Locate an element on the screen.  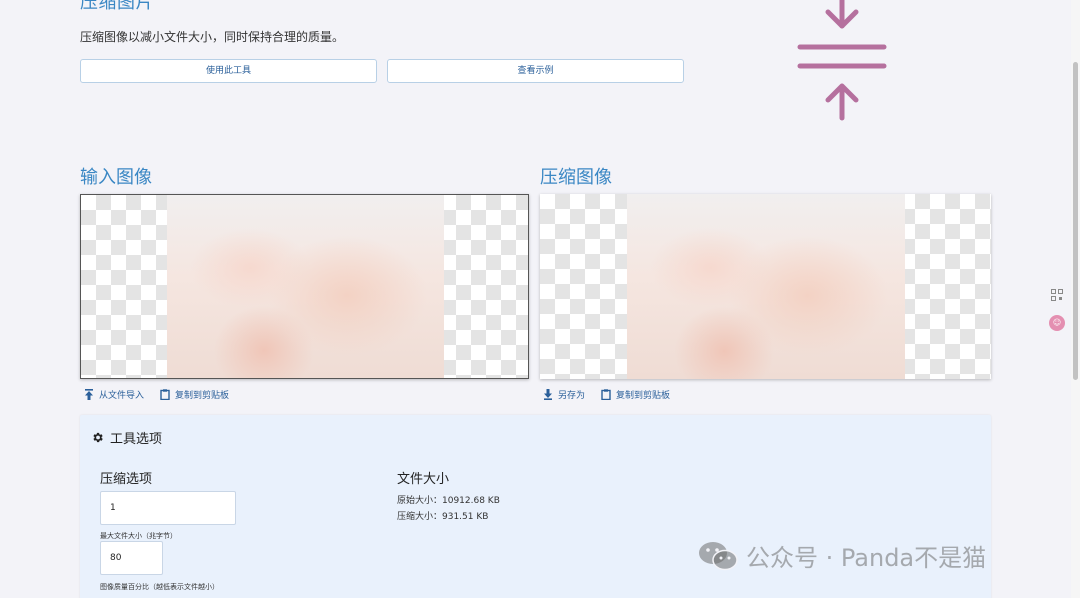
tool-options-title: 工具选项 is located at coordinates (136, 439).